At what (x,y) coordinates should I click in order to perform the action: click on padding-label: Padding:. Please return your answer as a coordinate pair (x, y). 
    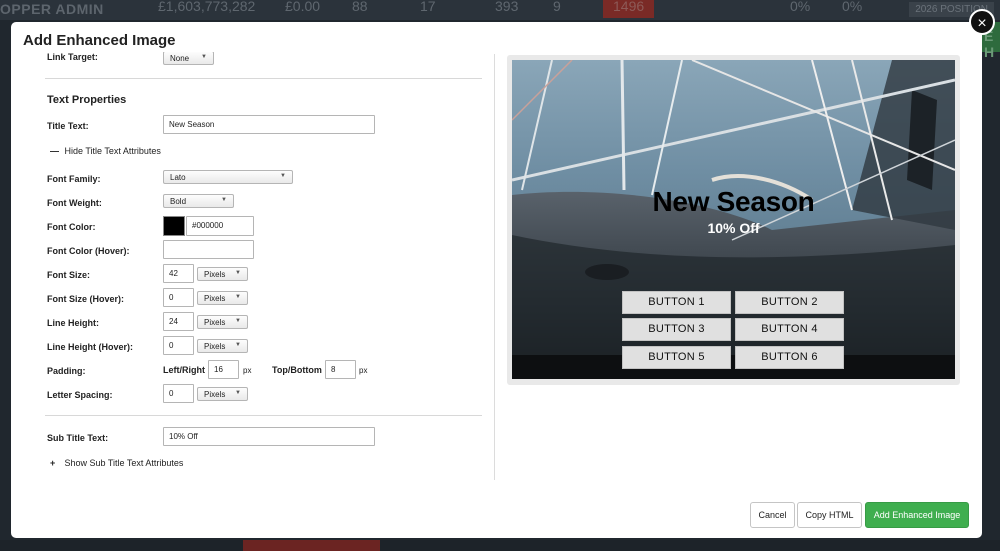
    Looking at the image, I should click on (66, 371).